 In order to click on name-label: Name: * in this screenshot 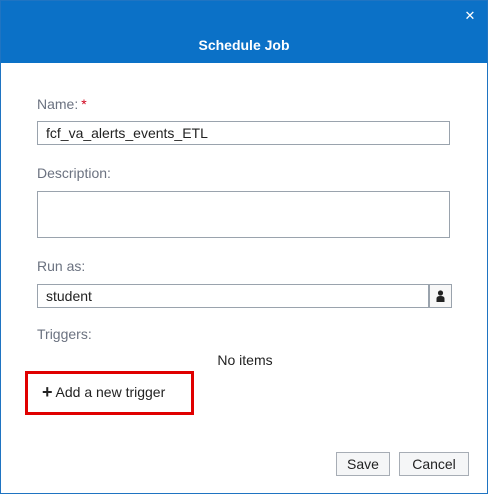, I will do `click(62, 104)`.